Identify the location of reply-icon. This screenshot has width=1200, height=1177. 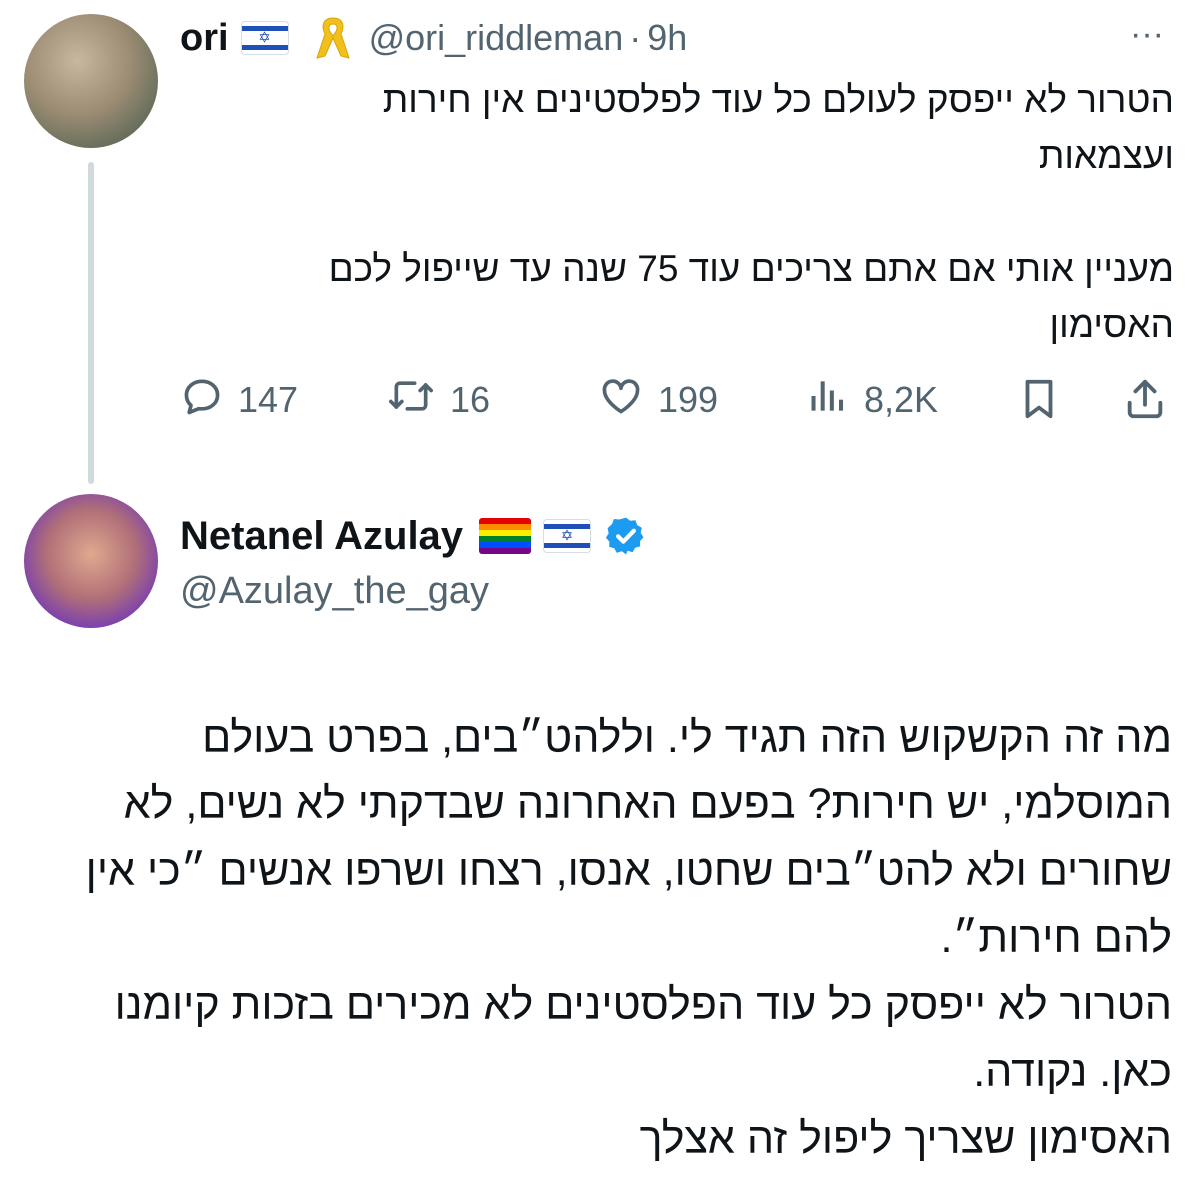
(202, 400).